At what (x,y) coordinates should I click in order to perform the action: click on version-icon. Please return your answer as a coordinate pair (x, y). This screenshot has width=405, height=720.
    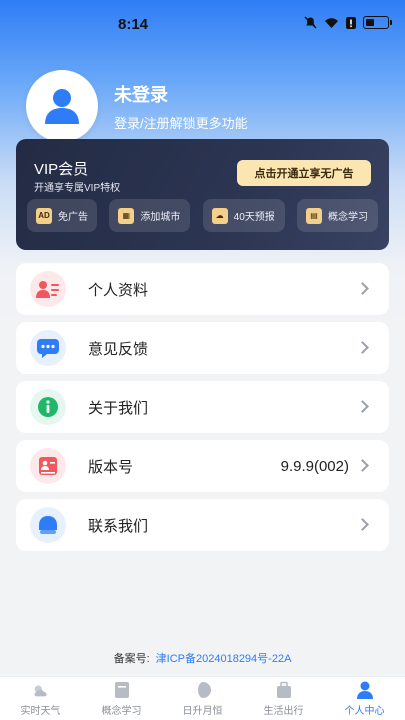
    Looking at the image, I should click on (48, 466).